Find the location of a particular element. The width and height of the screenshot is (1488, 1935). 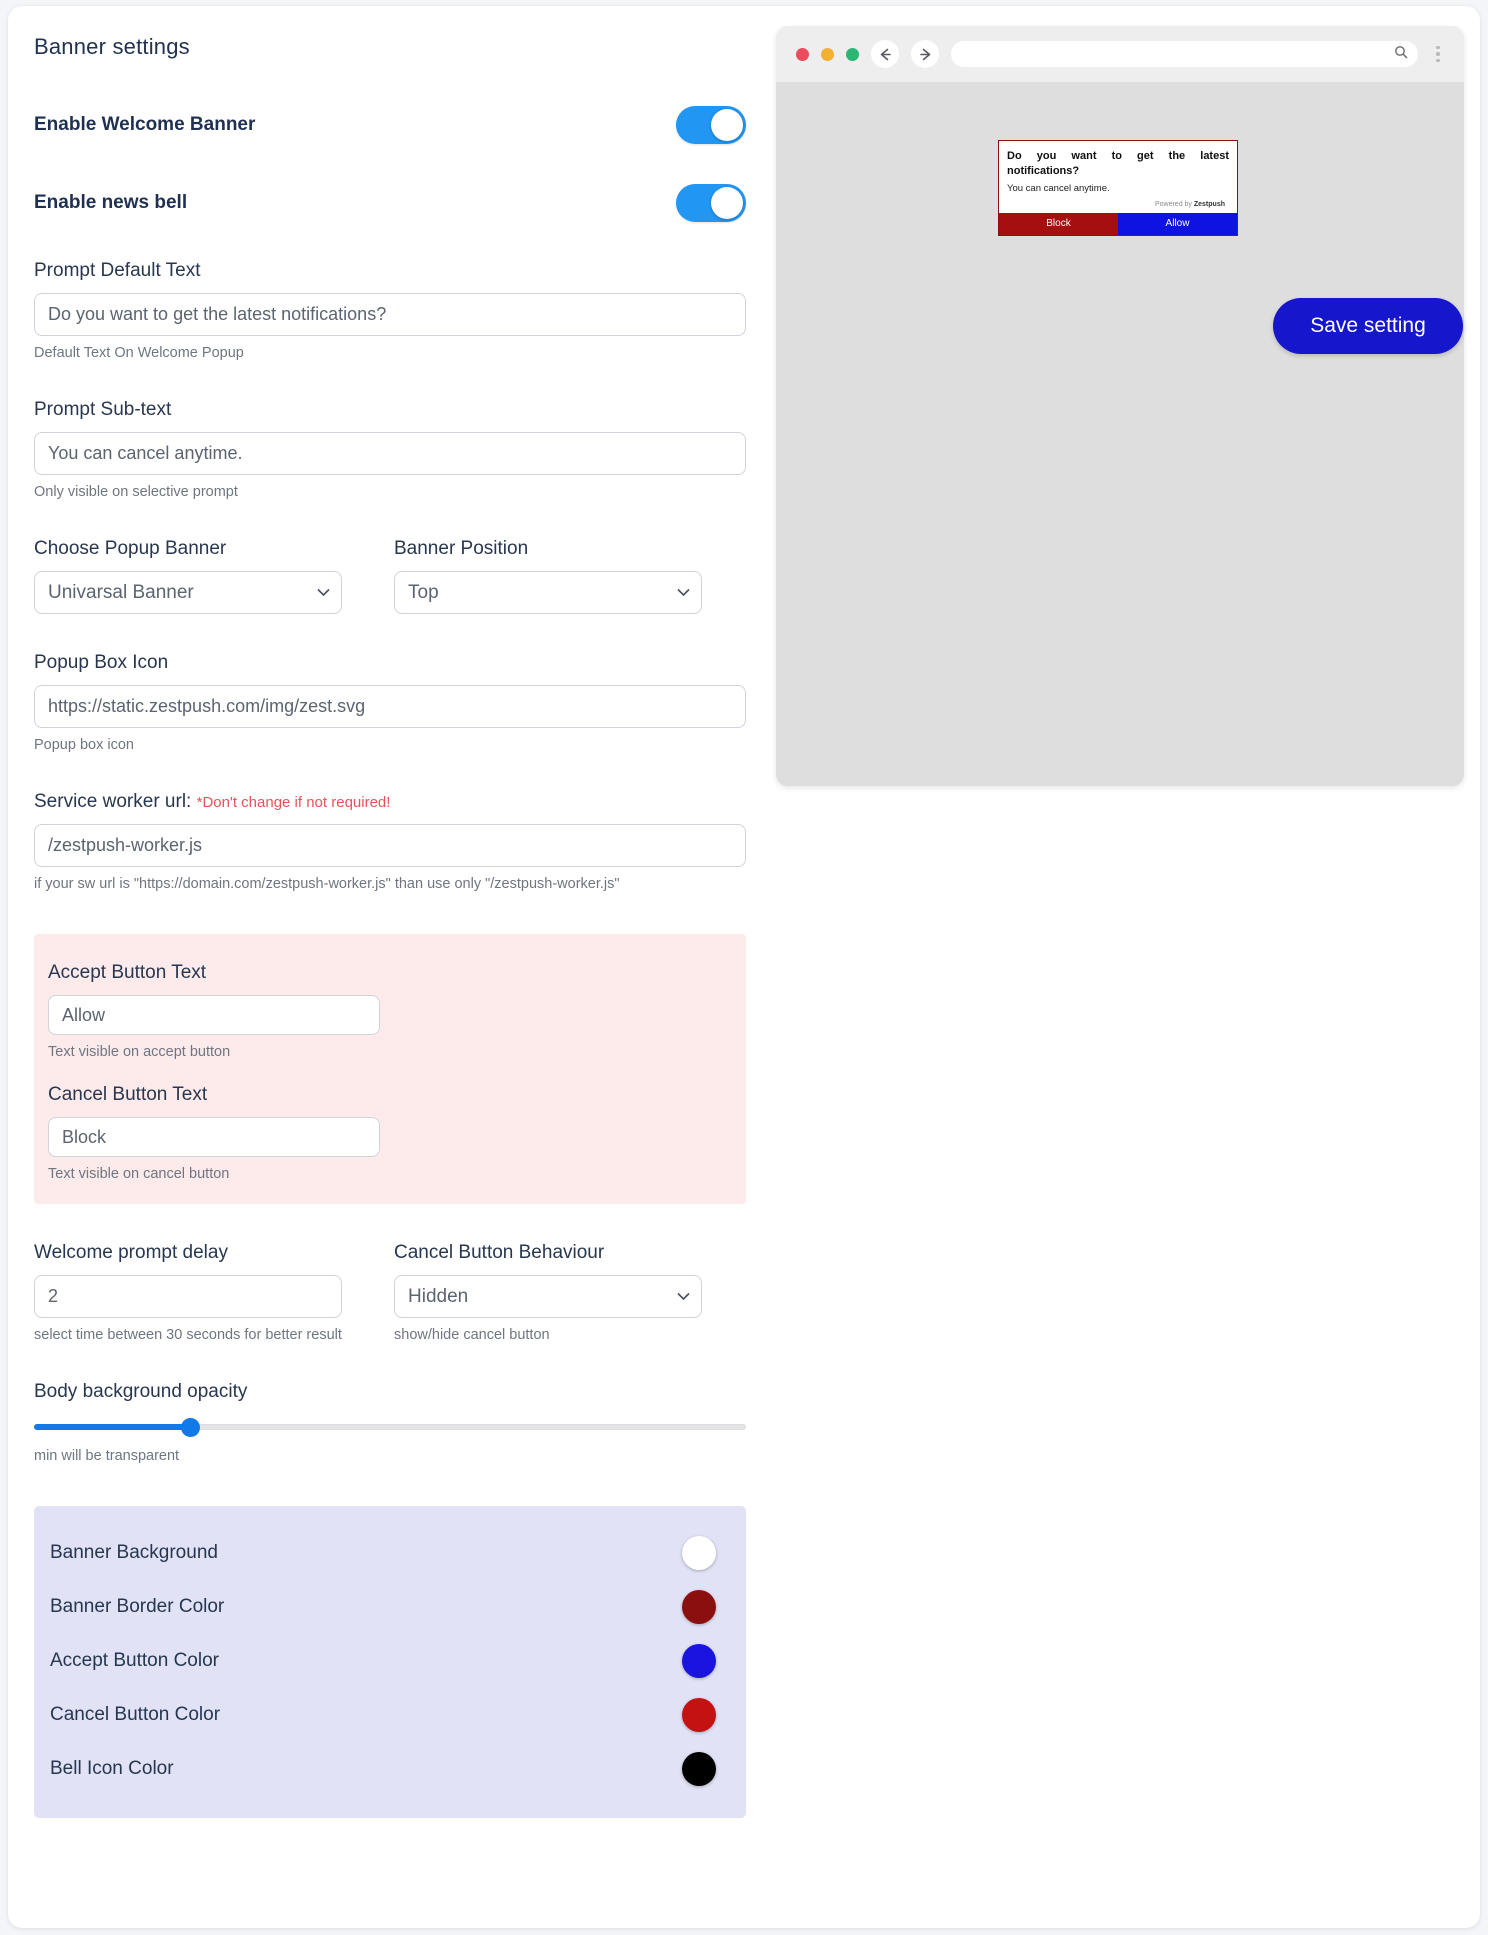

color-swatch-banner-border is located at coordinates (699, 1607).